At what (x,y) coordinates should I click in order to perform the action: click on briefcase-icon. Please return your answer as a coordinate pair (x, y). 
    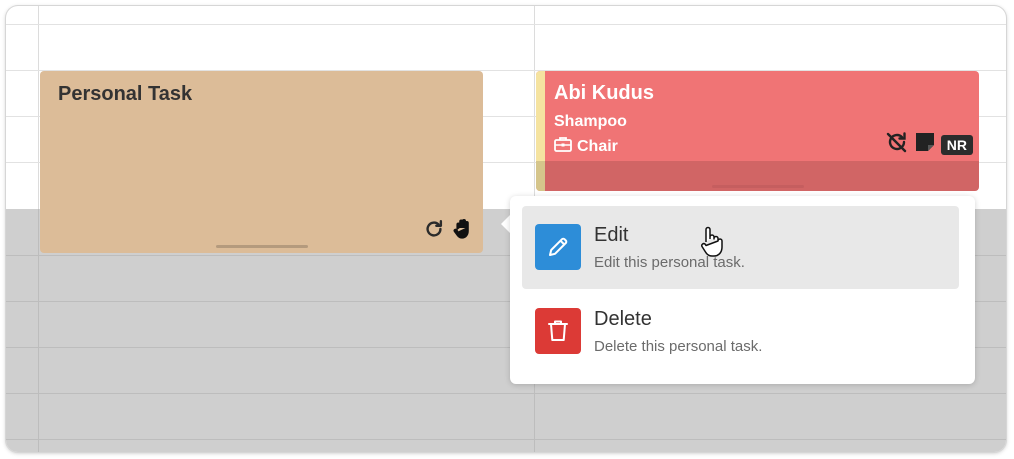
    Looking at the image, I should click on (563, 146).